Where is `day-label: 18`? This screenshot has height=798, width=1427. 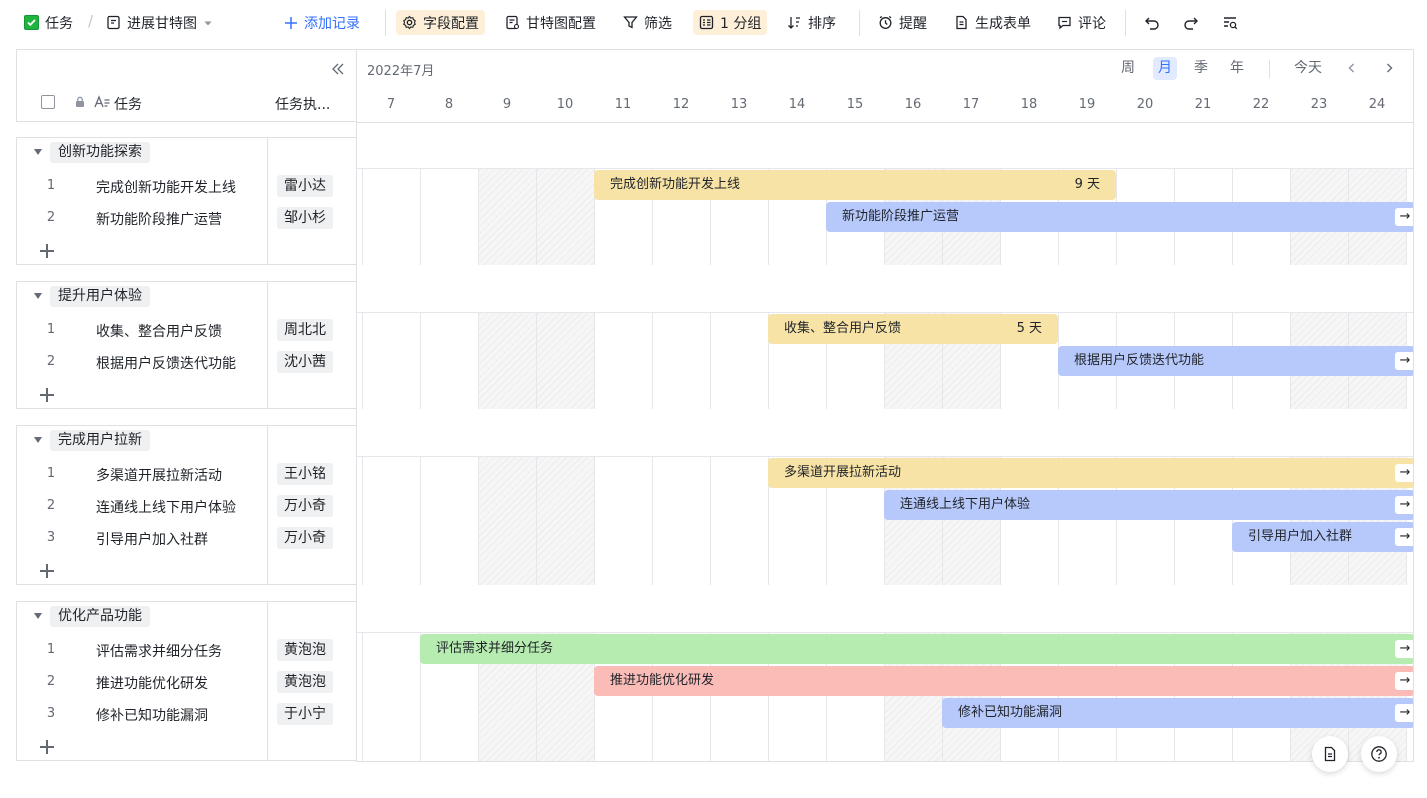 day-label: 18 is located at coordinates (1029, 104).